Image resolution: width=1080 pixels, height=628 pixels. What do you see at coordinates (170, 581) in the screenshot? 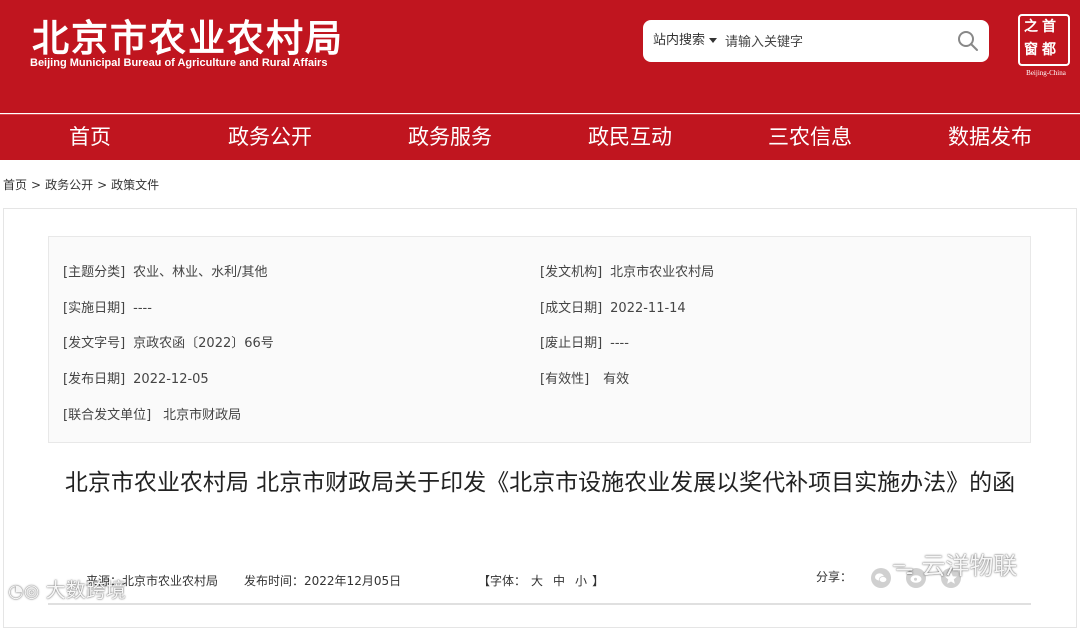
I see `article-source-value: 北京市农业农村局` at bounding box center [170, 581].